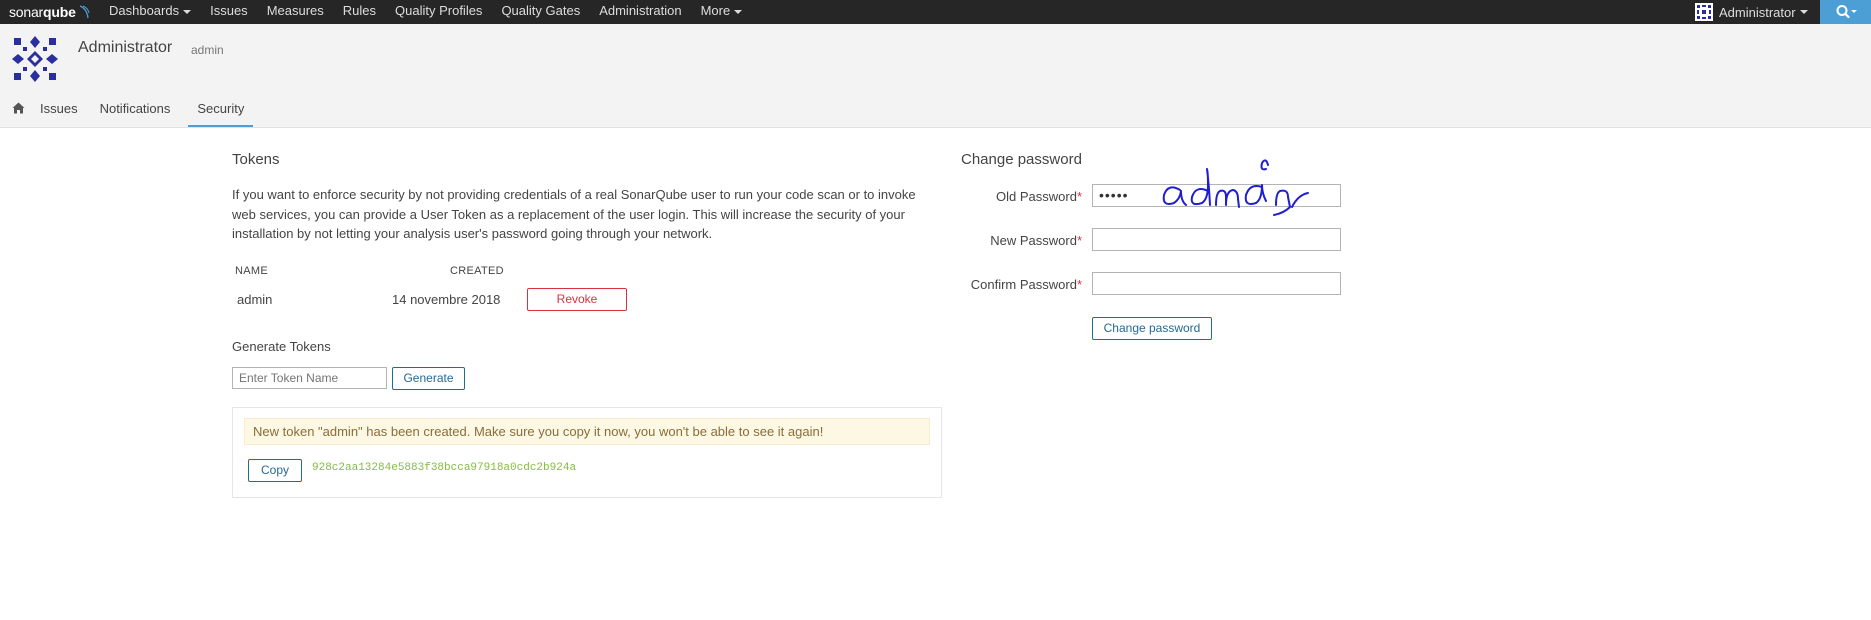 The height and width of the screenshot is (620, 1871). I want to click on nav-rules: Rules, so click(359, 12).